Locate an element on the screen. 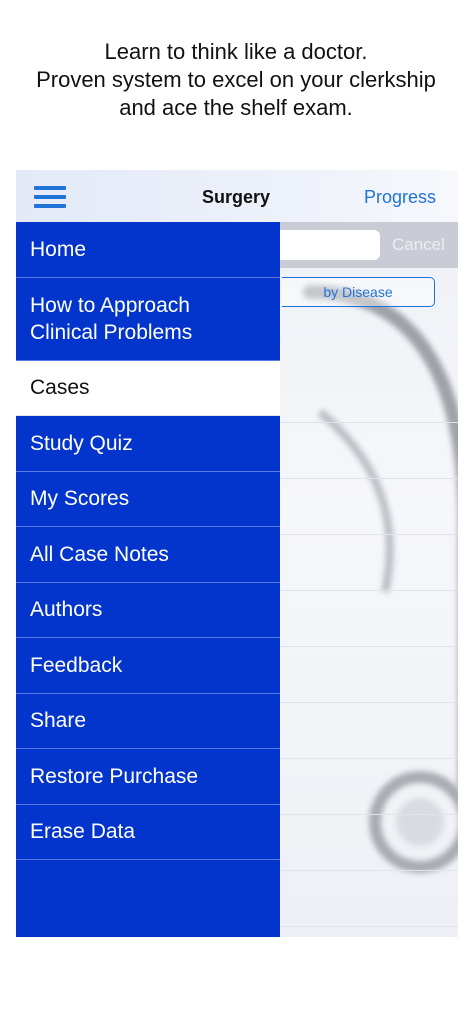 This screenshot has height=1024, width=472. menu-item-home: Home is located at coordinates (148, 250).